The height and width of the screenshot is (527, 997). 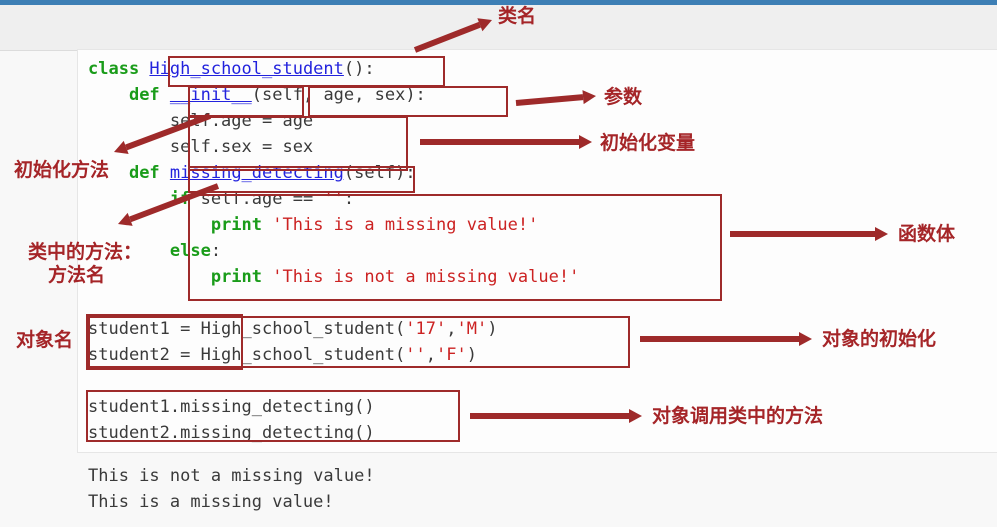 I want to click on line-print-not-missing: print 'This is not a missing value!', so click(x=333, y=277).